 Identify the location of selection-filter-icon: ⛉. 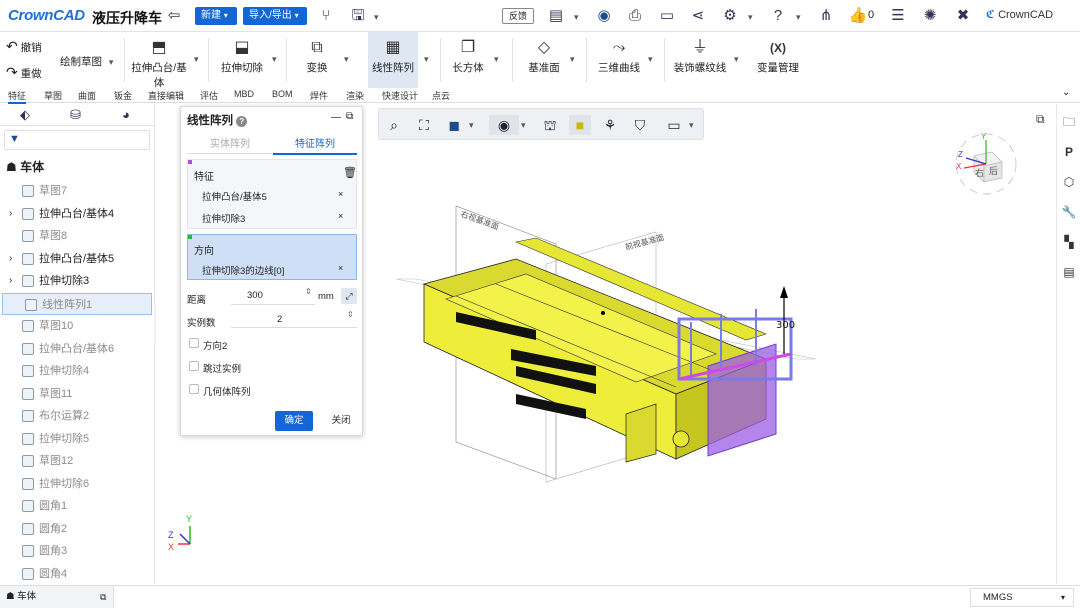
(640, 125).